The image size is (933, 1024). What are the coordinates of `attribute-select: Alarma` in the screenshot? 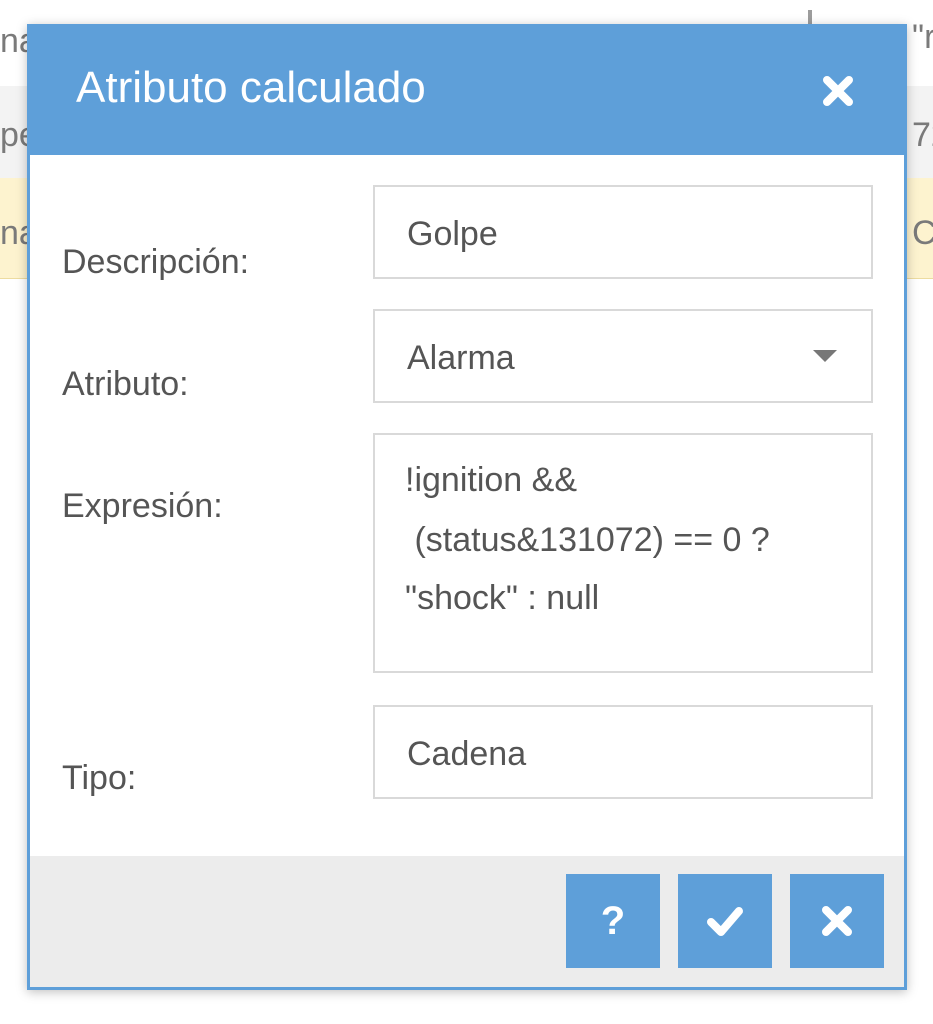 It's located at (623, 356).